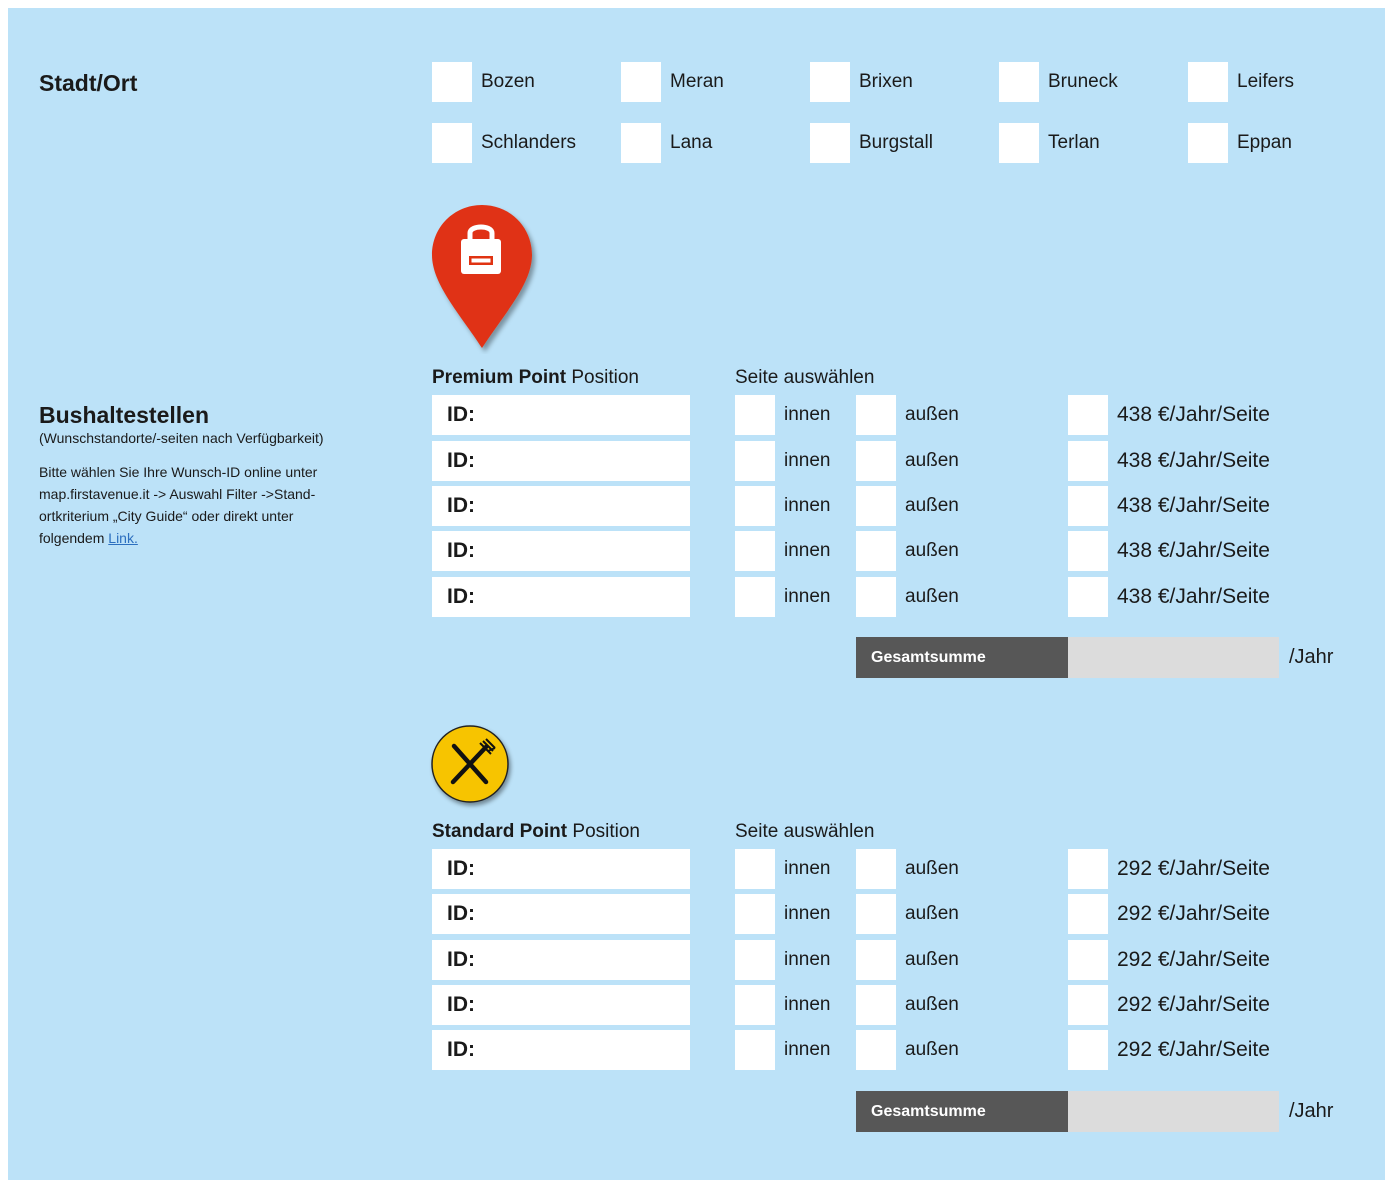 Image resolution: width=1391 pixels, height=1180 pixels. Describe the element at coordinates (499, 377) in the screenshot. I see `premium-title-bold: Premium Point` at that location.